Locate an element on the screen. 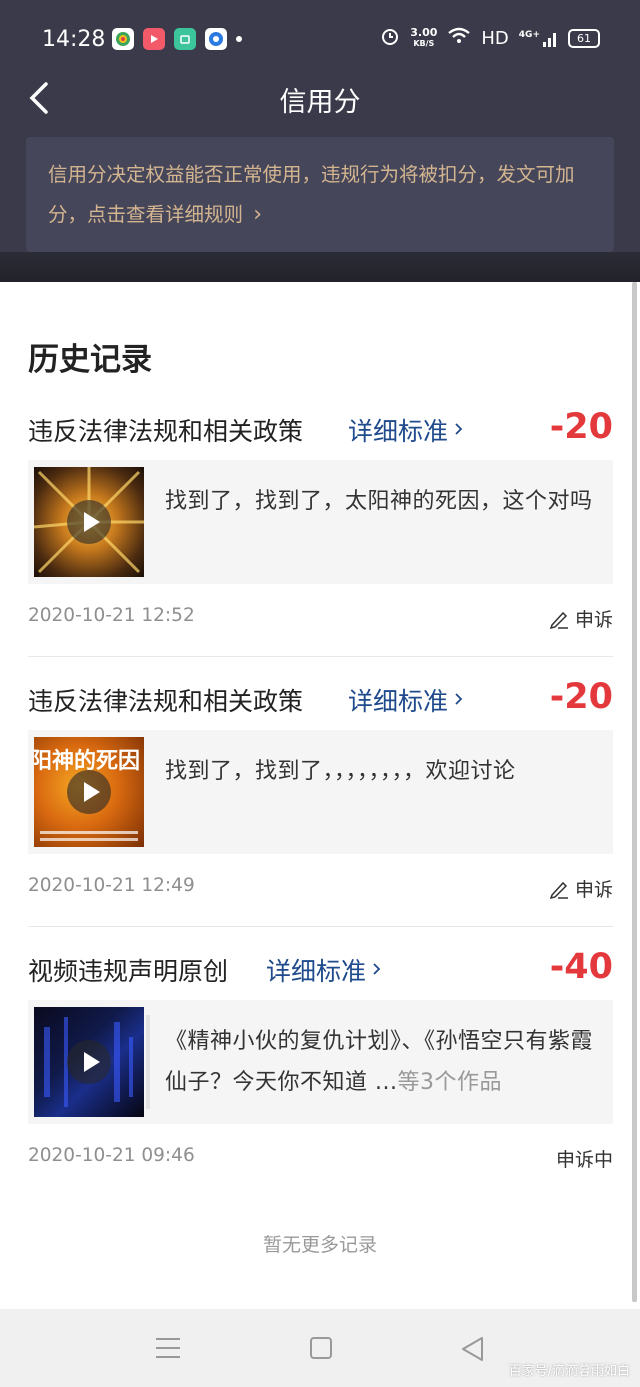 The height and width of the screenshot is (1387, 640). record-date: 2020-10-21 12:49 is located at coordinates (111, 885).